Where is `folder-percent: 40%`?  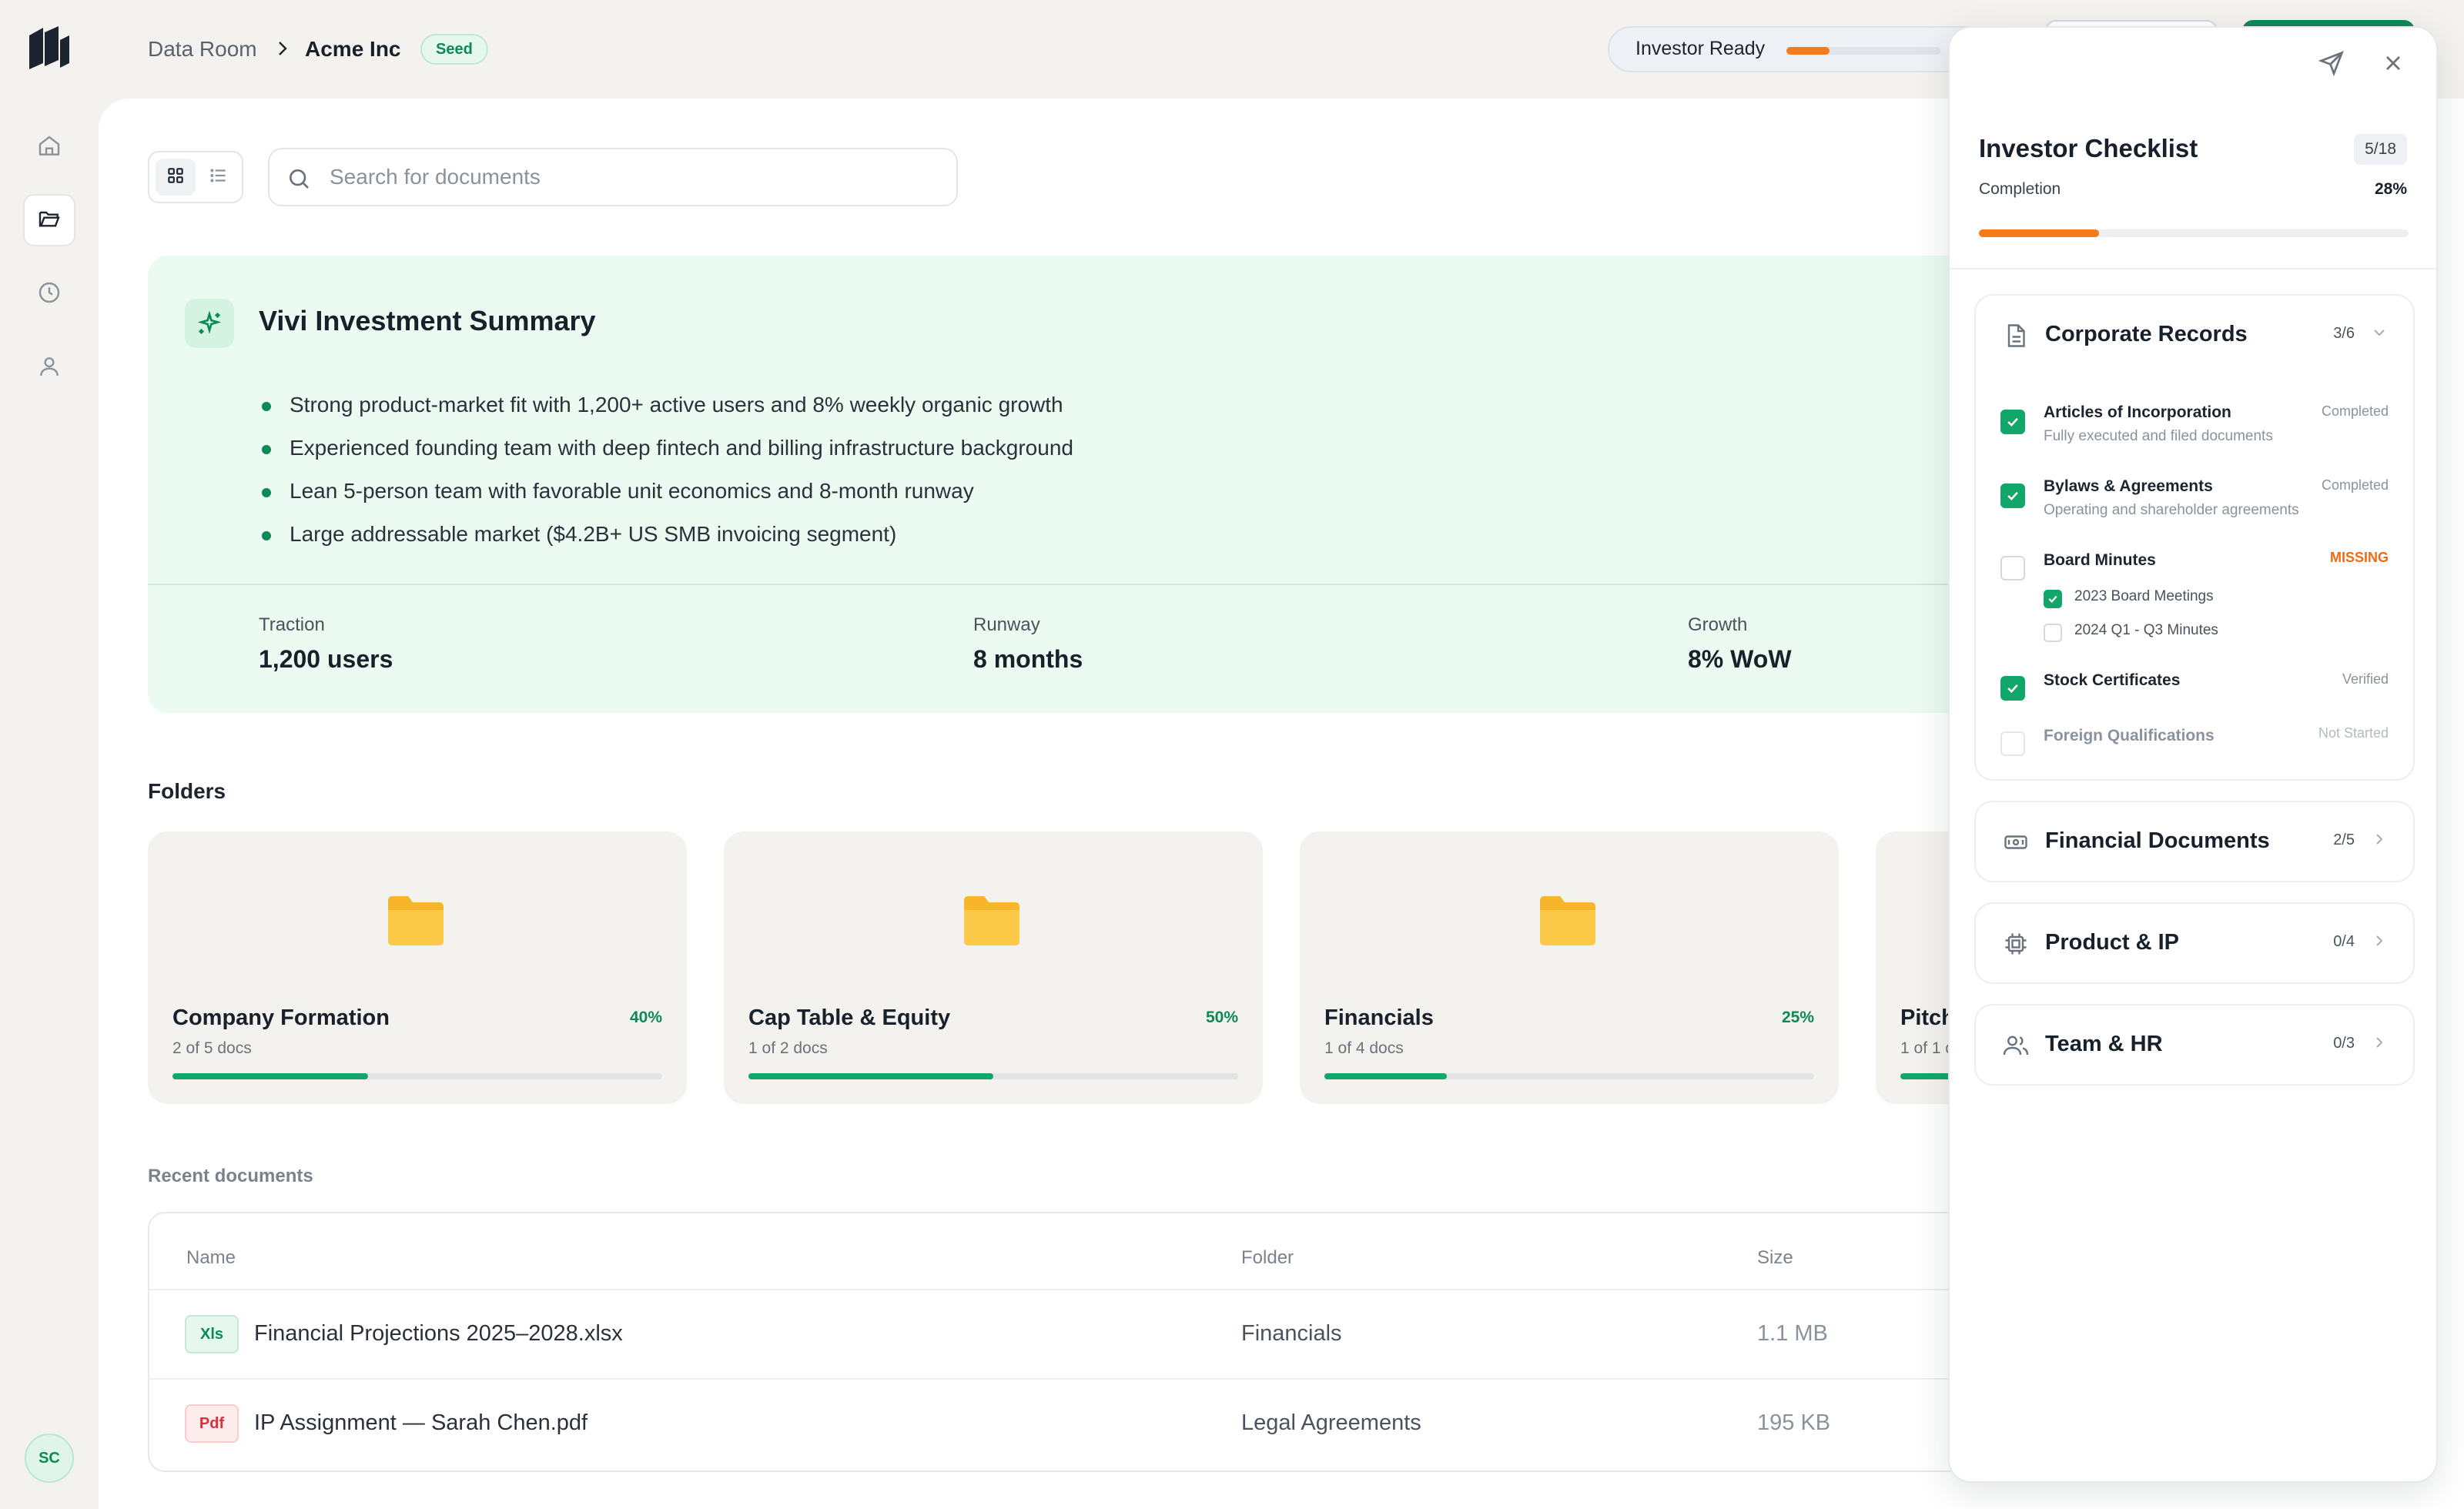
folder-percent: 40% is located at coordinates (645, 1017).